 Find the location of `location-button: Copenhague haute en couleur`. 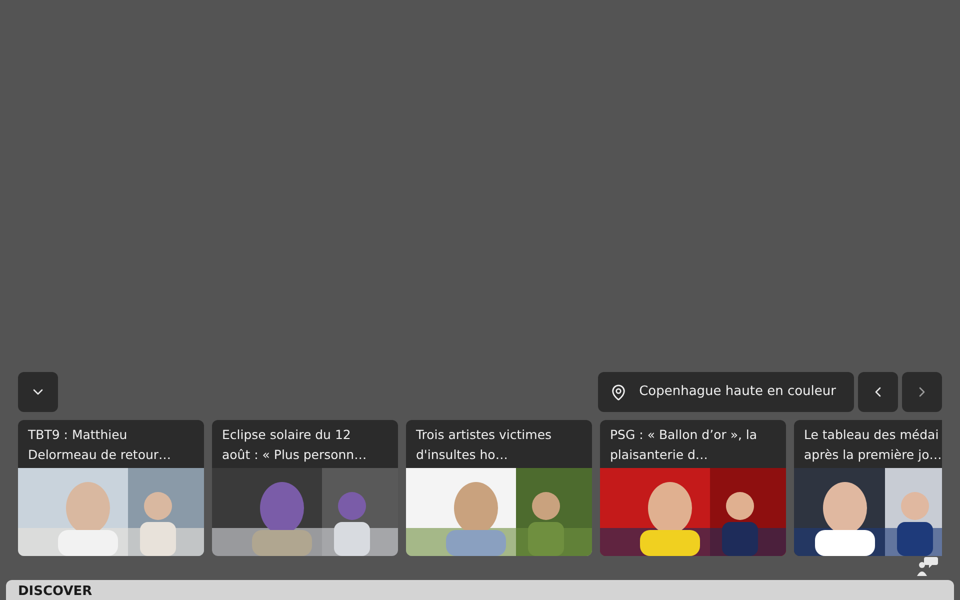

location-button: Copenhague haute en couleur is located at coordinates (726, 392).